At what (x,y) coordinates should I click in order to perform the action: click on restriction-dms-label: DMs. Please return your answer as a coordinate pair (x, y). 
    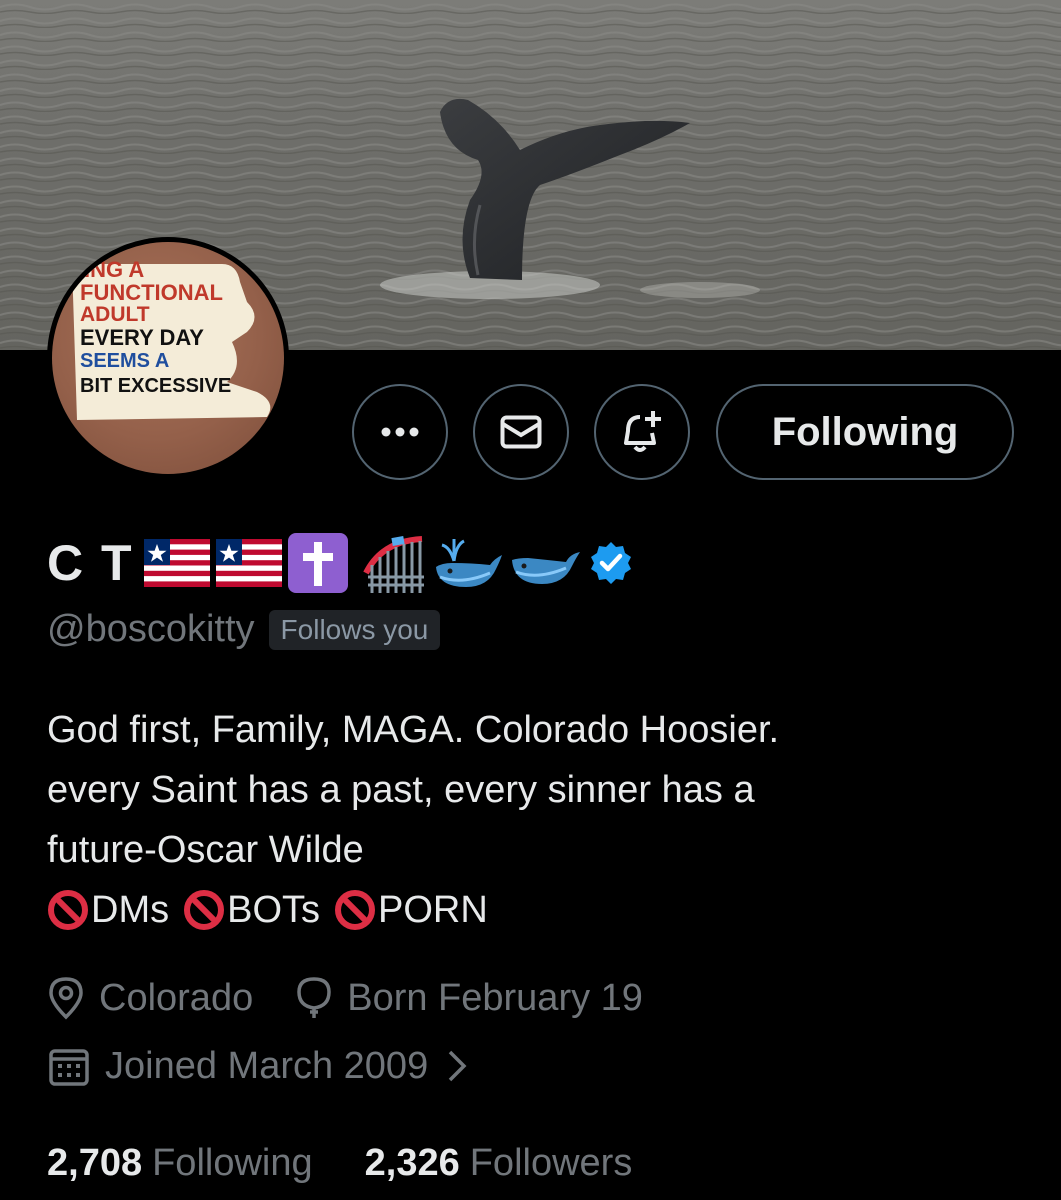
    Looking at the image, I should click on (130, 910).